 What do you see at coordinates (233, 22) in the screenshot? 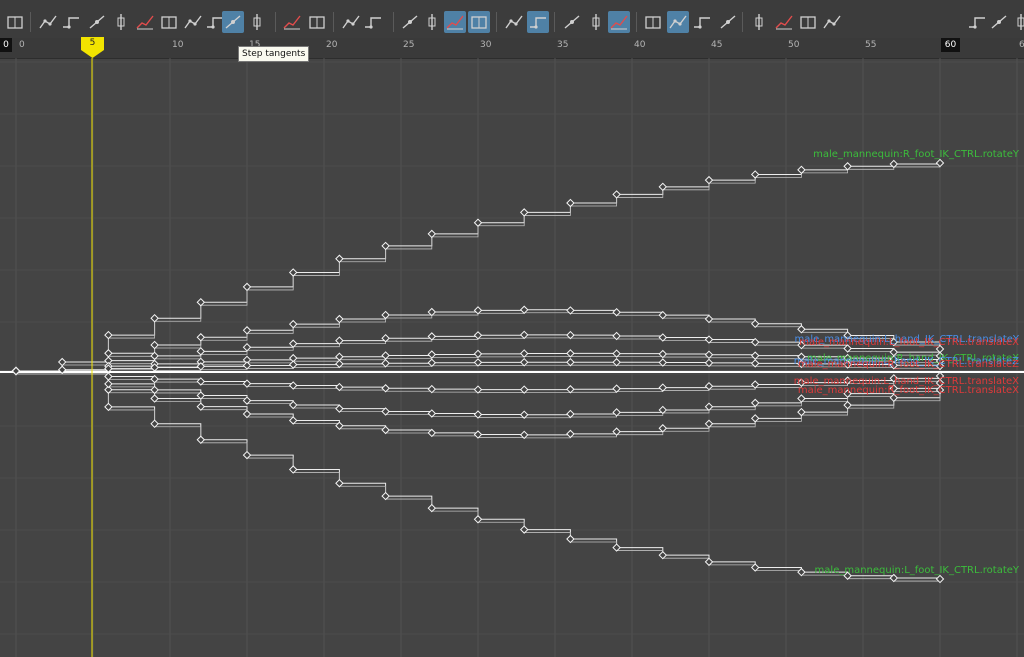
I see `step-tangent-button` at bounding box center [233, 22].